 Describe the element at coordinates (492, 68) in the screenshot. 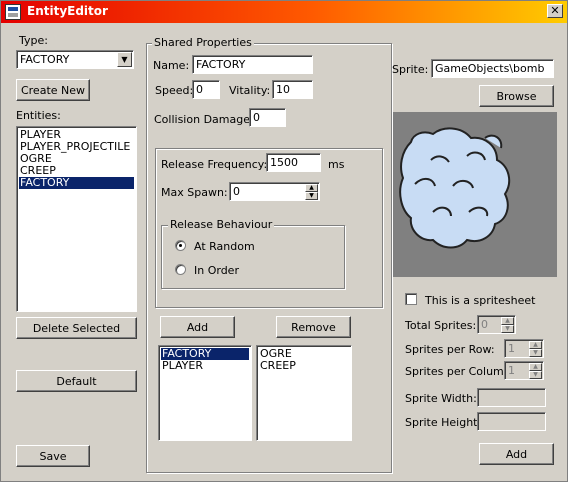

I see `sprite-path-field: GameObjects\bomb` at that location.